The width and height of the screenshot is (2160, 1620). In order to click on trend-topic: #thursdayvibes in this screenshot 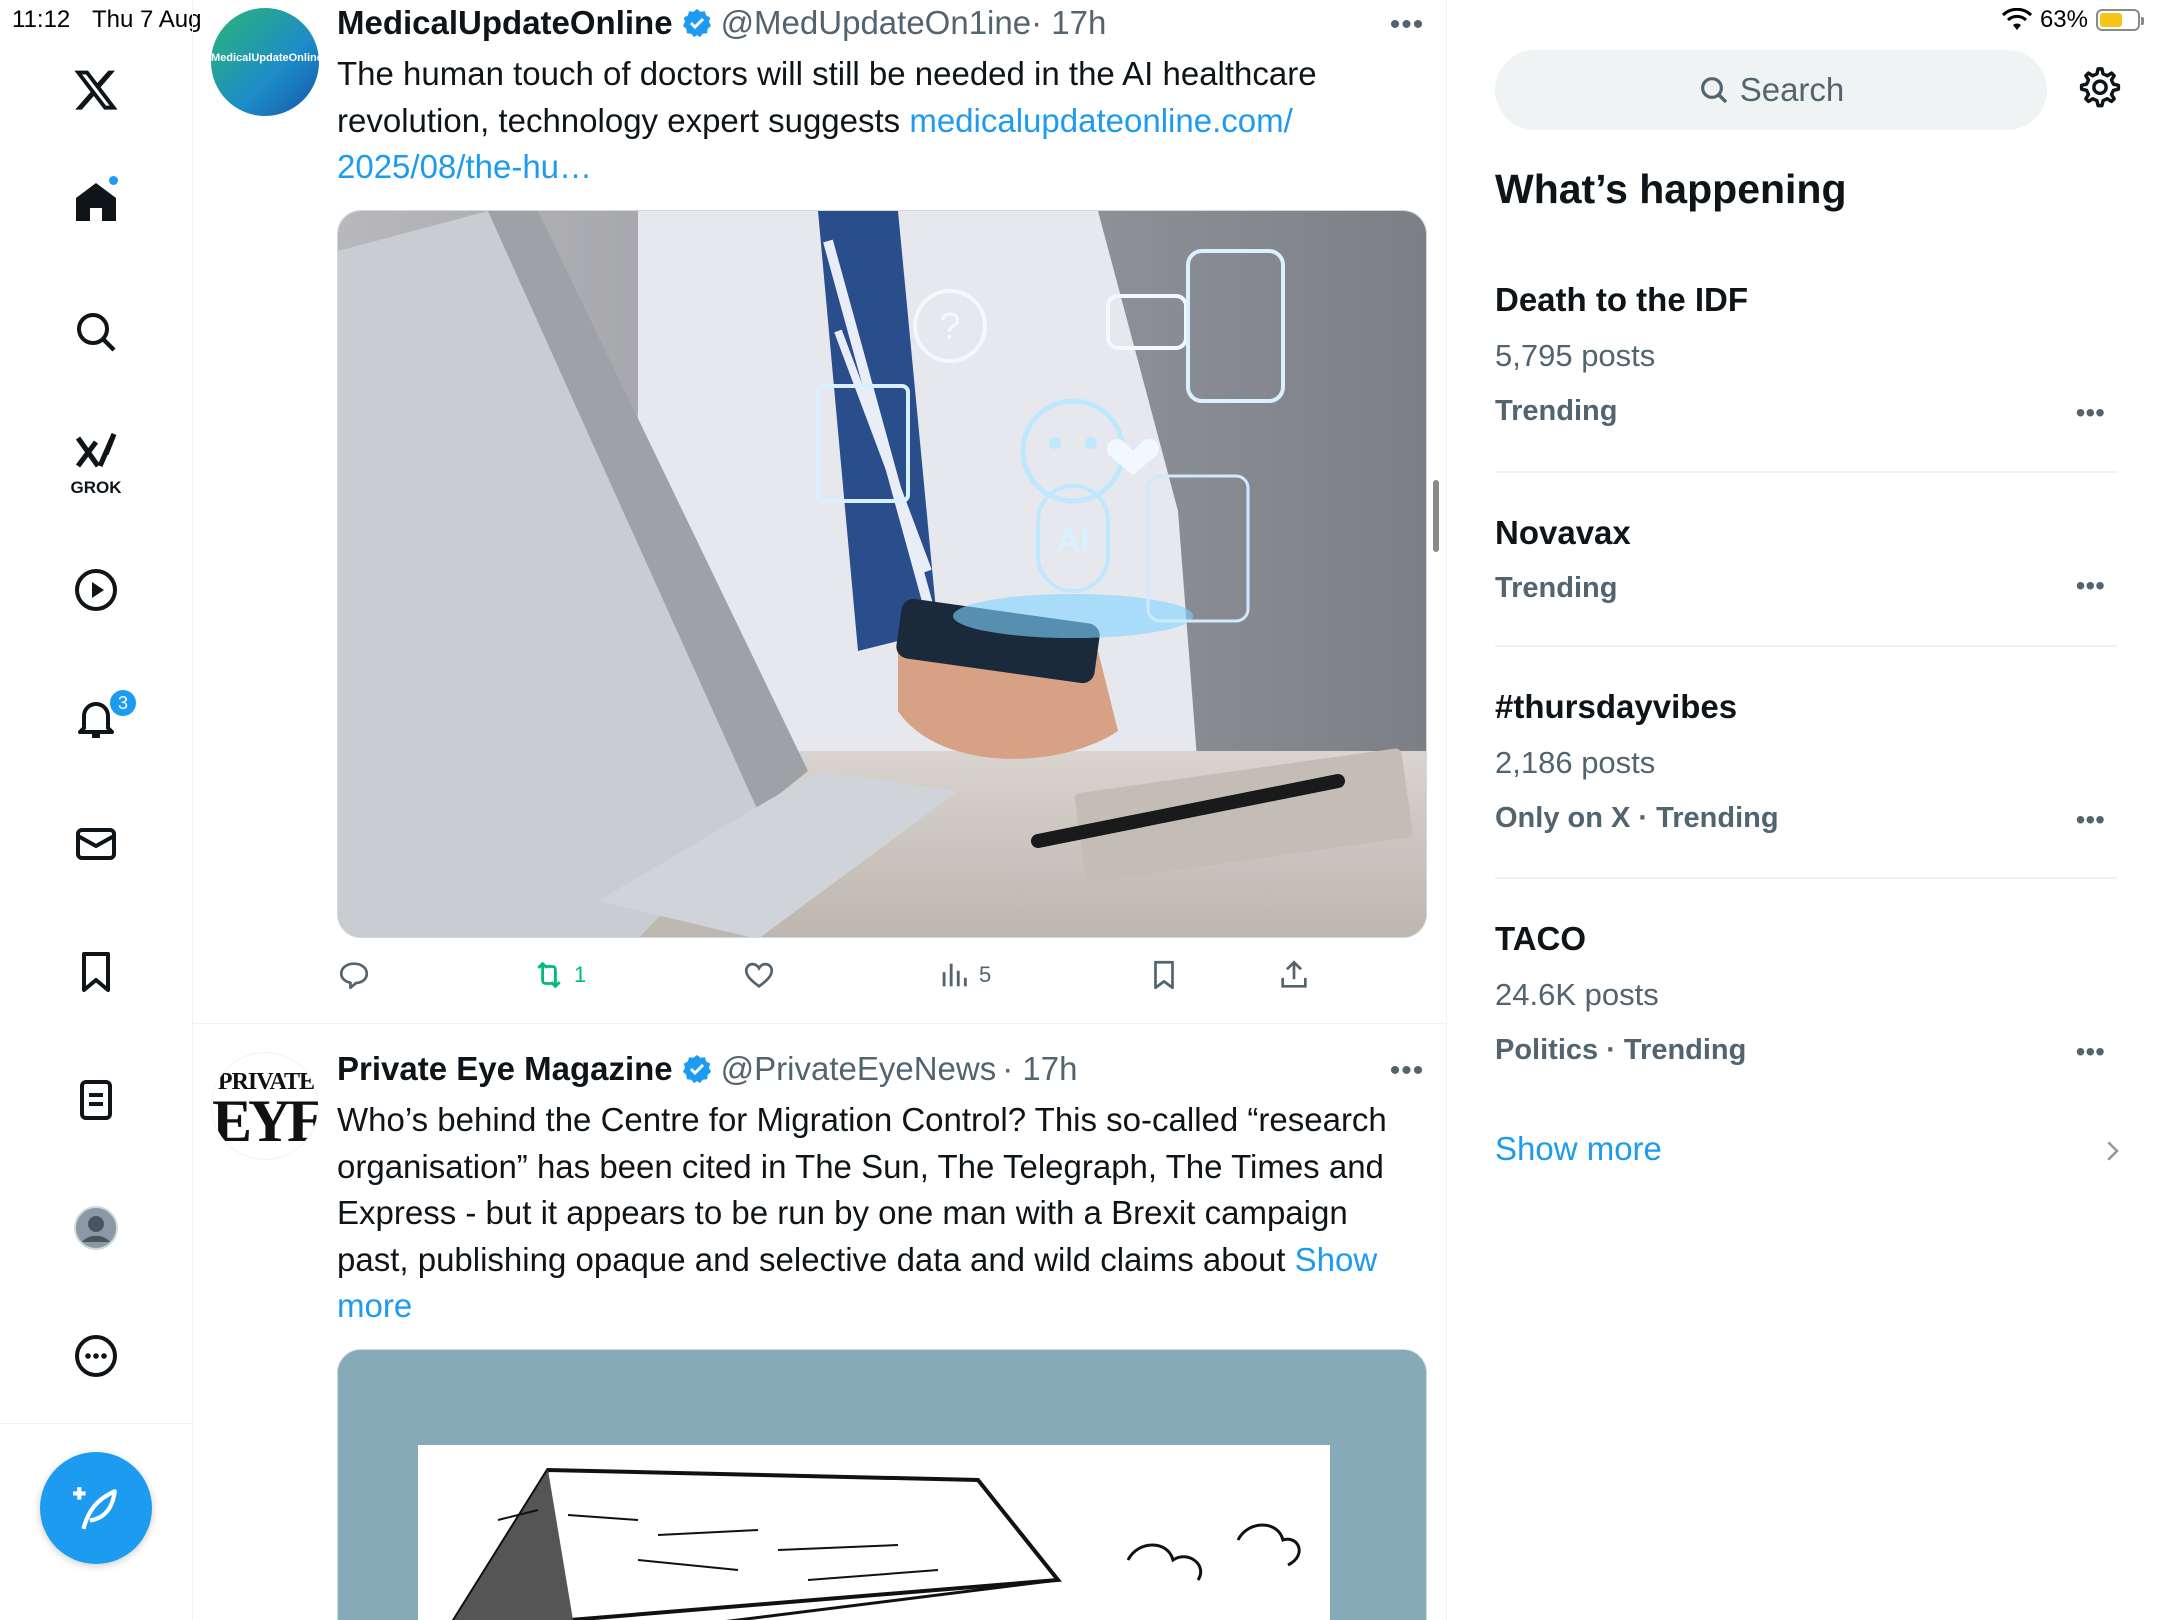, I will do `click(1616, 706)`.